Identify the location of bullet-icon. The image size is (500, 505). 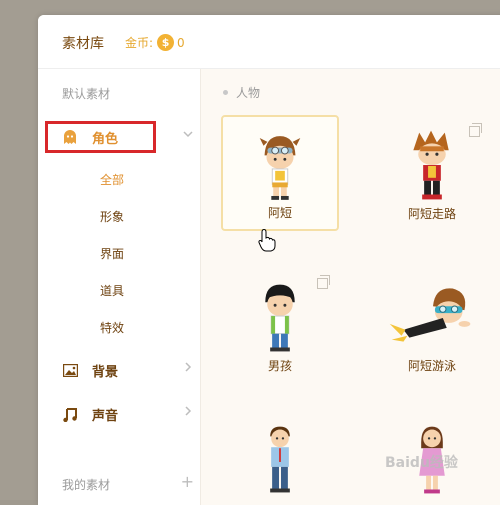
(225, 92).